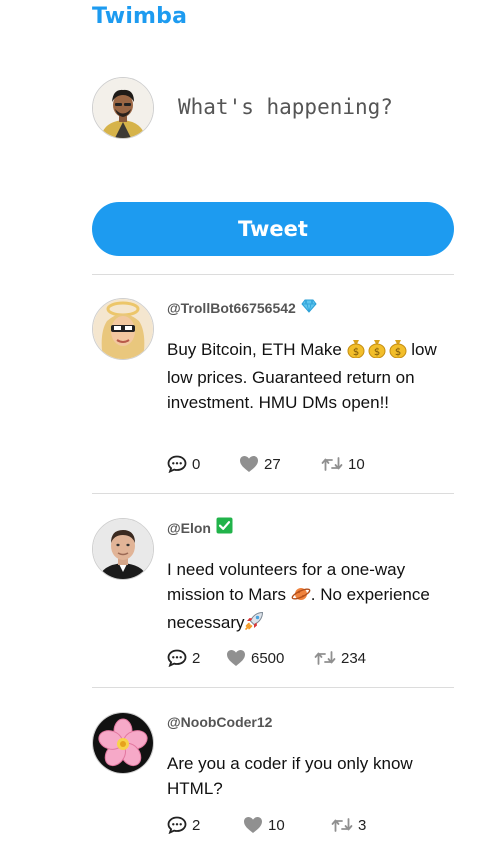 Image resolution: width=488 pixels, height=856 pixels. Describe the element at coordinates (123, 108) in the screenshot. I see `composer-avatar` at that location.